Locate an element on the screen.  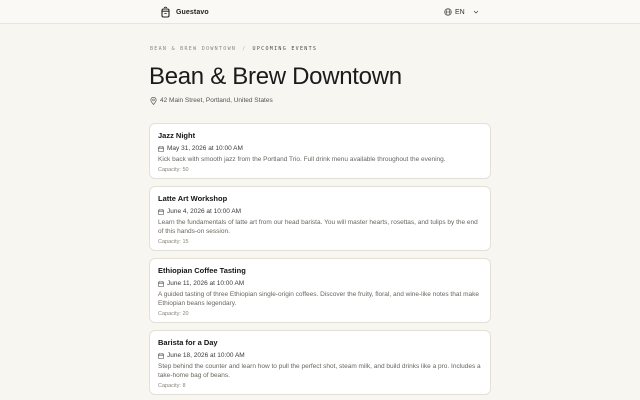
event-date-text: June 4, 2026 at 10:00 AM is located at coordinates (204, 211).